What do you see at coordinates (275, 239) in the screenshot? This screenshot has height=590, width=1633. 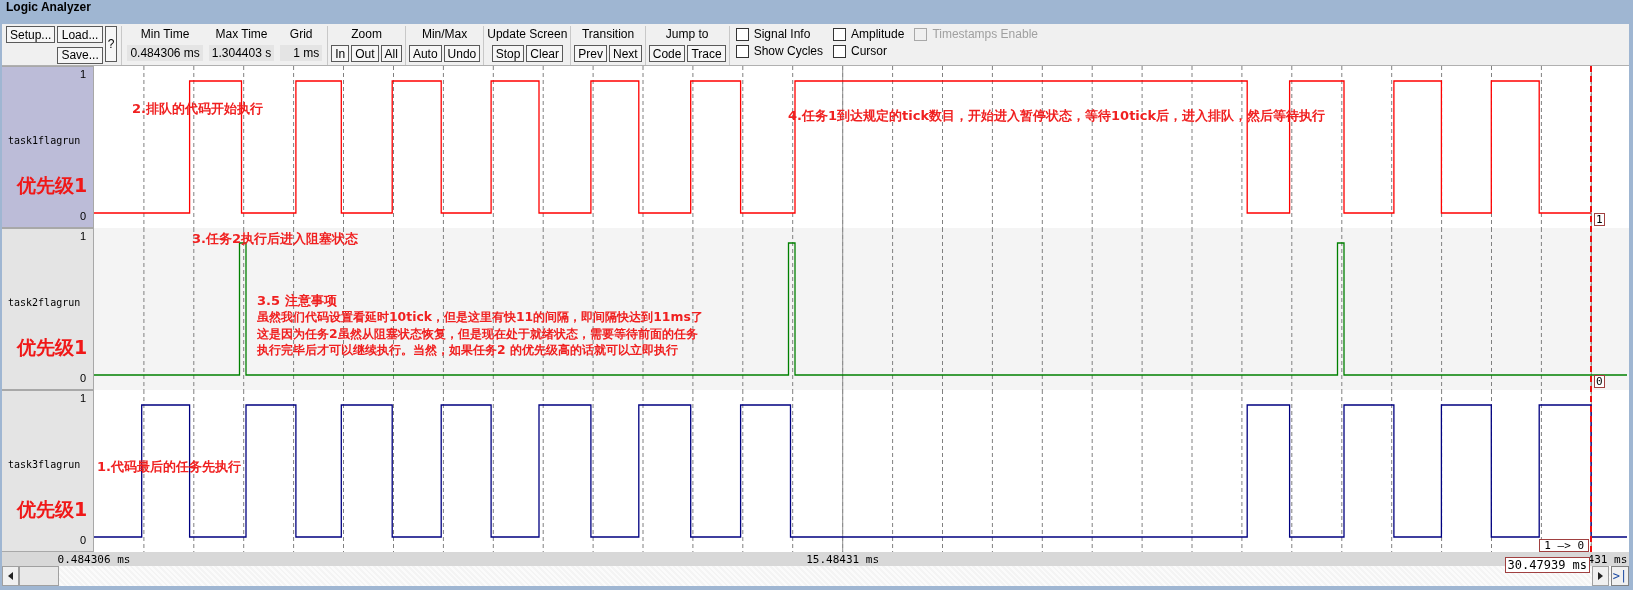 I see `annotation-text: 3.任务2执行后进入阻塞状态` at bounding box center [275, 239].